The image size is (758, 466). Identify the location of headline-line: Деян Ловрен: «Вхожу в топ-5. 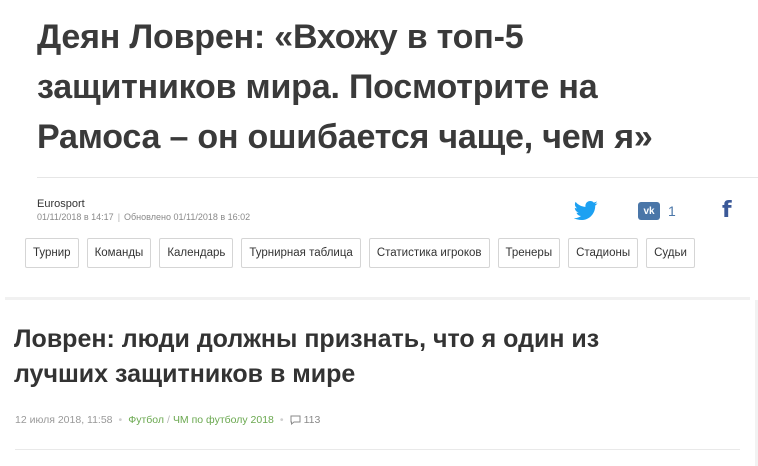
(280, 37).